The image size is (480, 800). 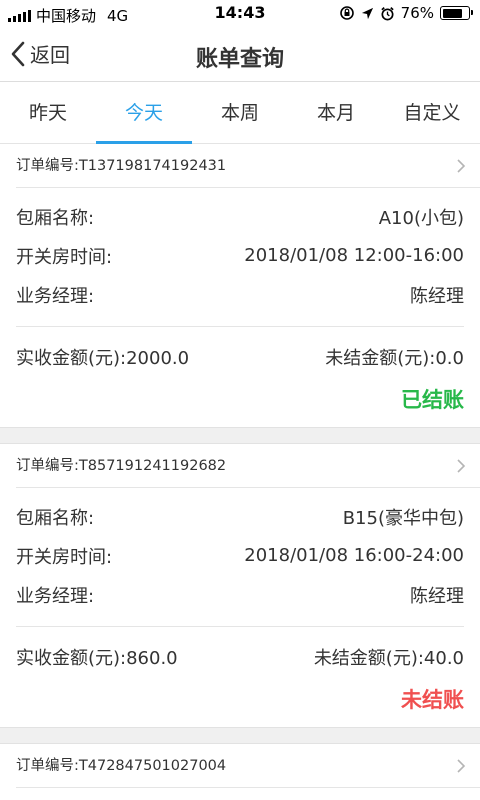 I want to click on room-name-value: A10(小包), so click(x=421, y=218).